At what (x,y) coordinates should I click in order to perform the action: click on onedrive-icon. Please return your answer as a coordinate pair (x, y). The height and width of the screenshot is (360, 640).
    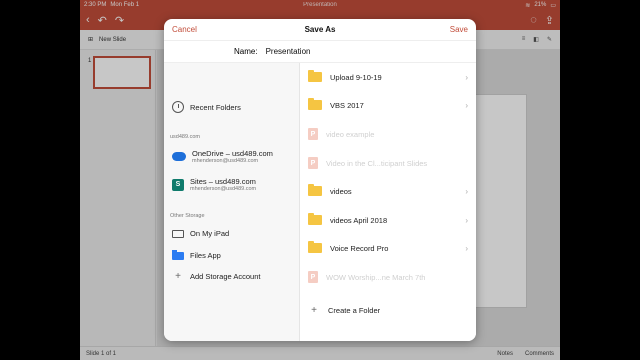
    Looking at the image, I should click on (179, 157).